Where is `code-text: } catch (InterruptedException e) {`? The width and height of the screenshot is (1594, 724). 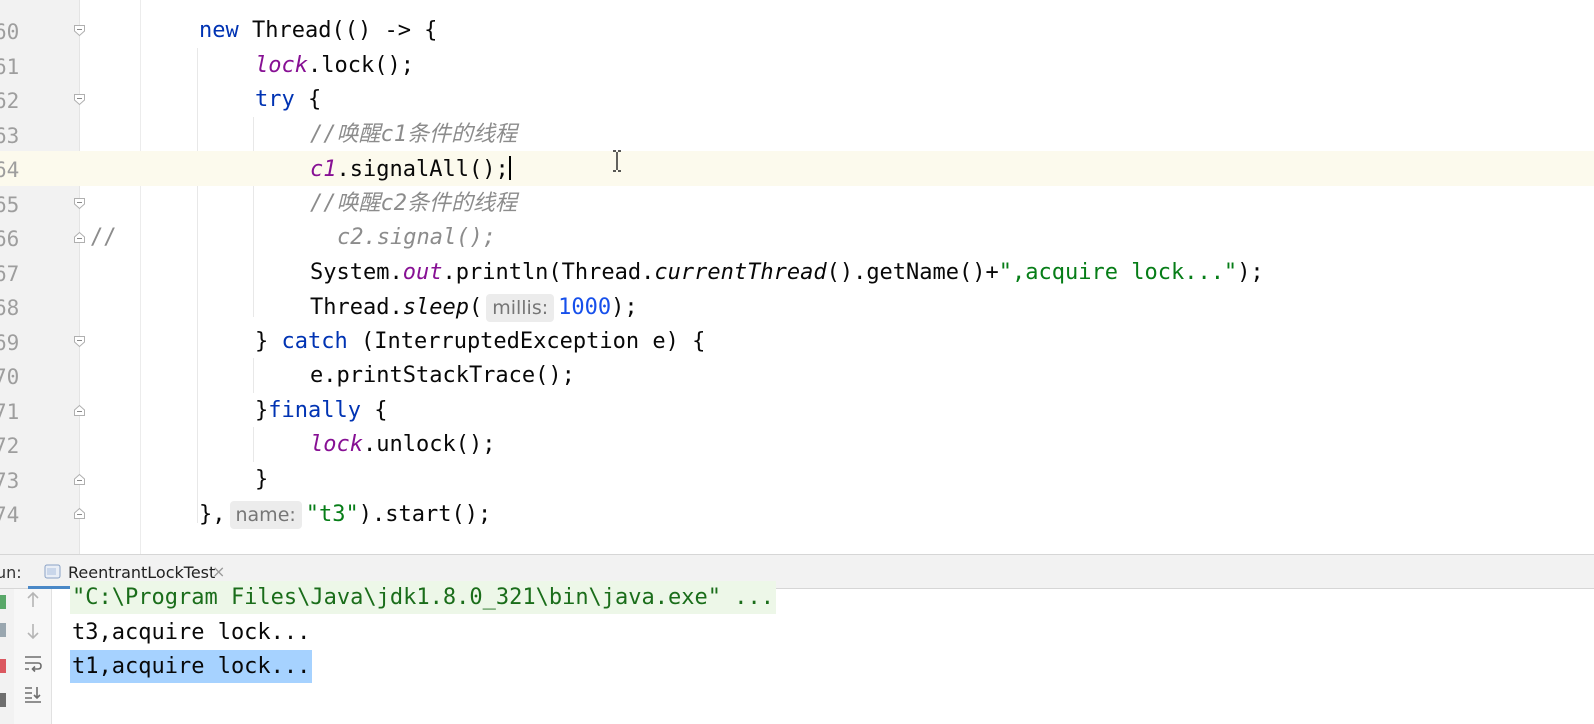
code-text: } catch (InterruptedException e) { is located at coordinates (480, 341).